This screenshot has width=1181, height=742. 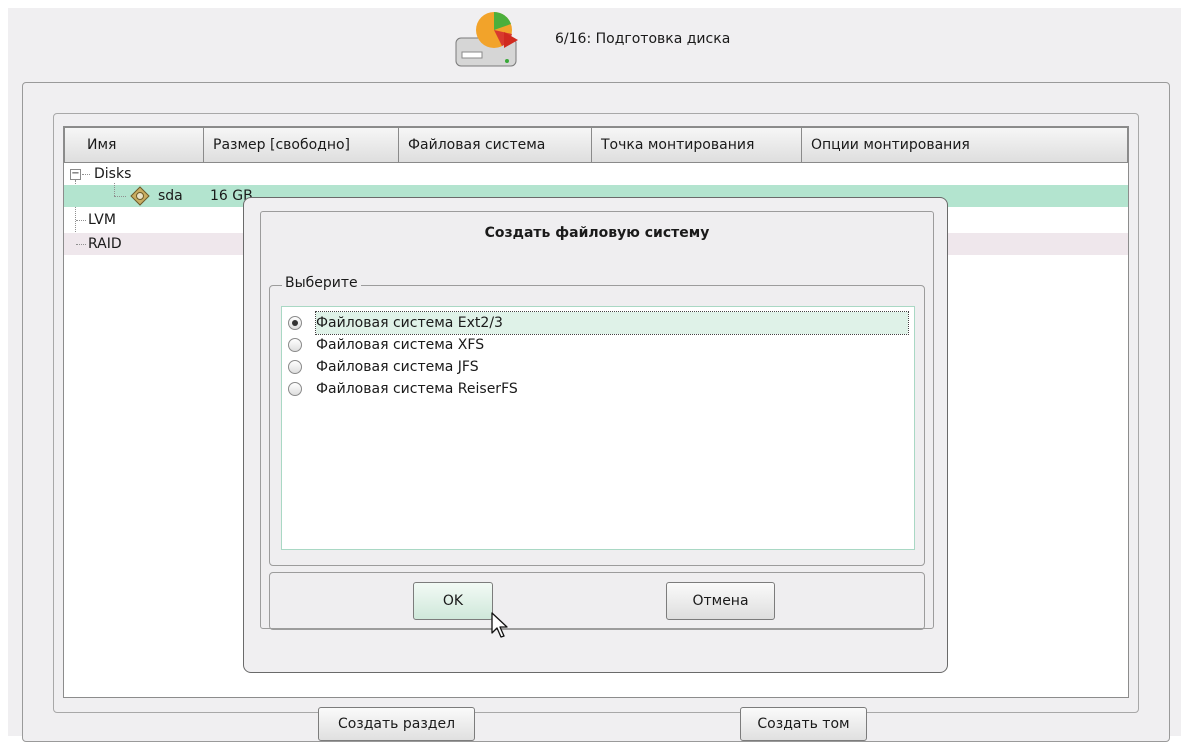 What do you see at coordinates (113, 174) in the screenshot?
I see `tree-label-disks: Disks` at bounding box center [113, 174].